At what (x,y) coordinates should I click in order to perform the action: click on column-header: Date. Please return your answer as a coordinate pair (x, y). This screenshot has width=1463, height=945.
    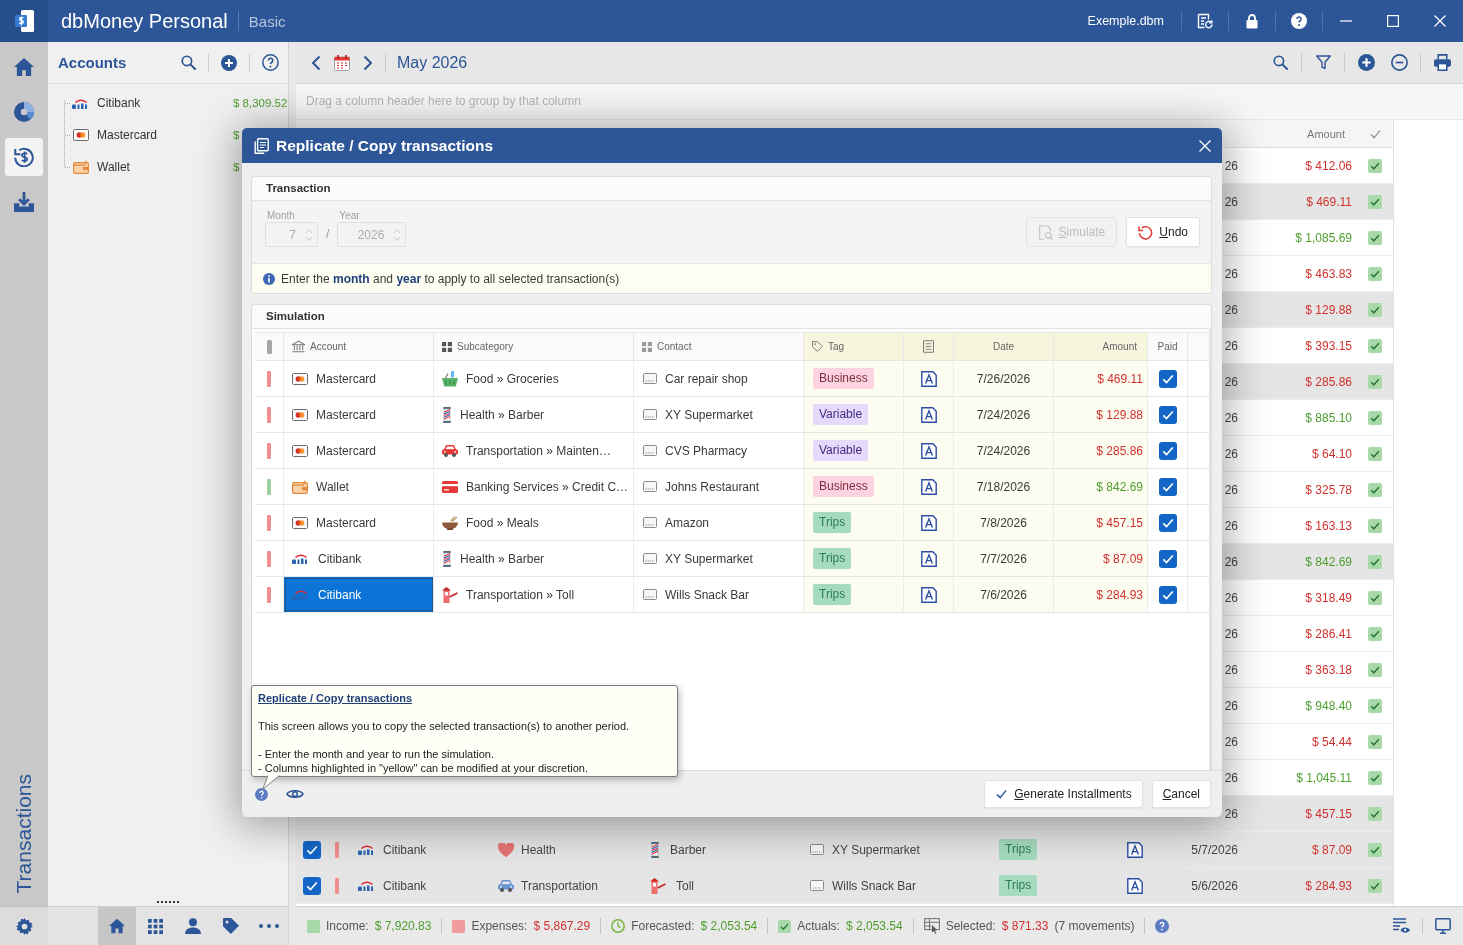
    Looking at the image, I should click on (1004, 346).